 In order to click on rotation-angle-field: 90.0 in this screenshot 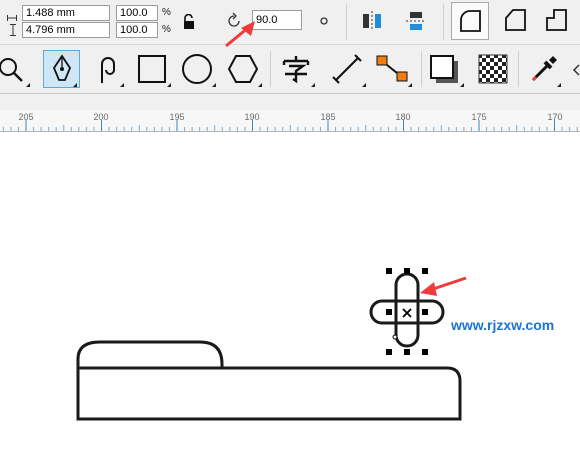, I will do `click(277, 20)`.